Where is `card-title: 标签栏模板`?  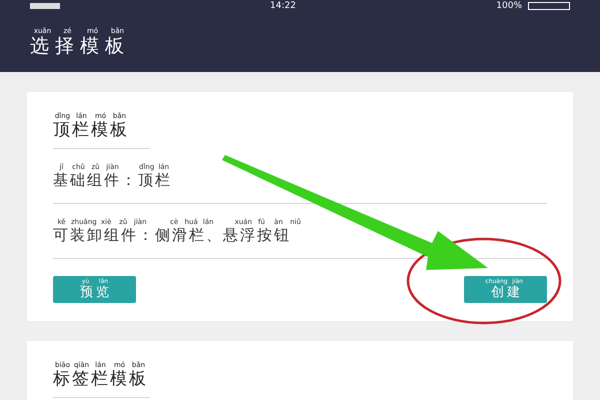 card-title: 标签栏模板 is located at coordinates (100, 379).